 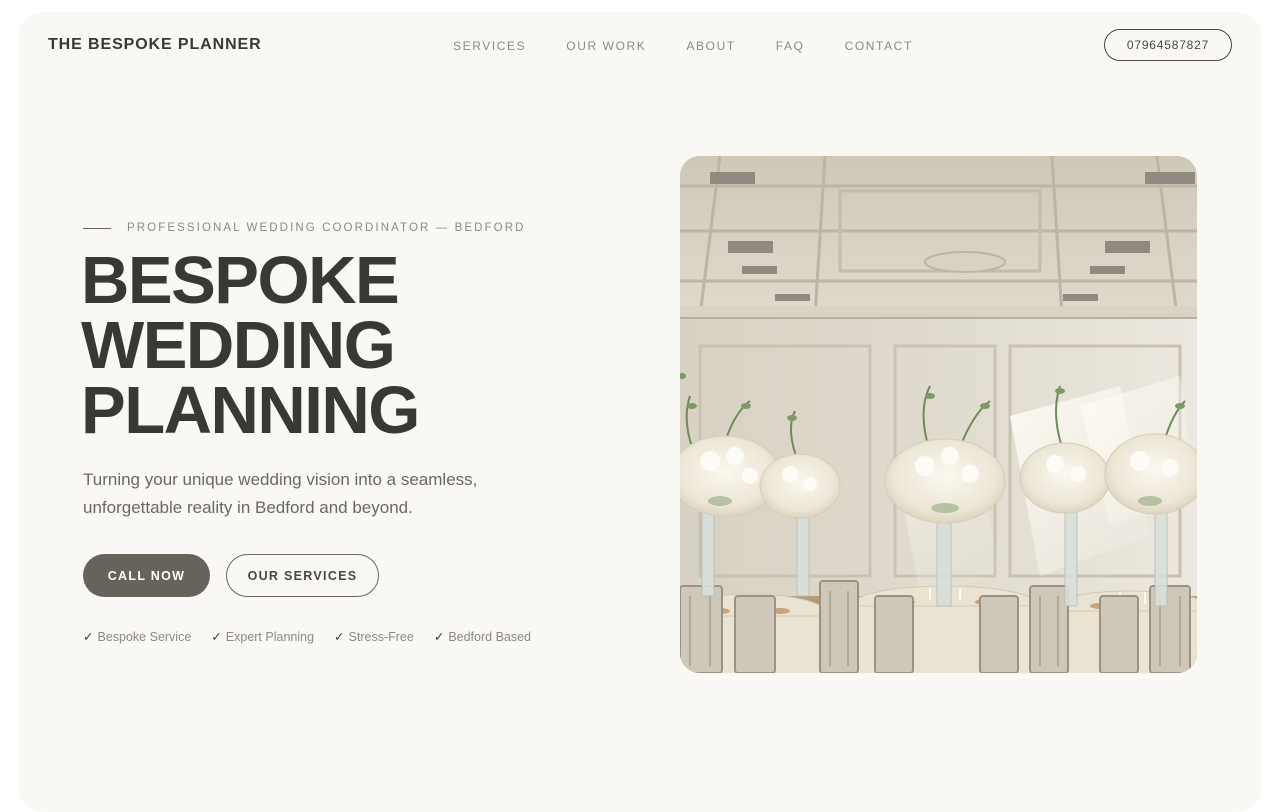 I want to click on main-nav: SERVICES OUR WORK ABOUT FAQ CONTACT, so click(x=683, y=46).